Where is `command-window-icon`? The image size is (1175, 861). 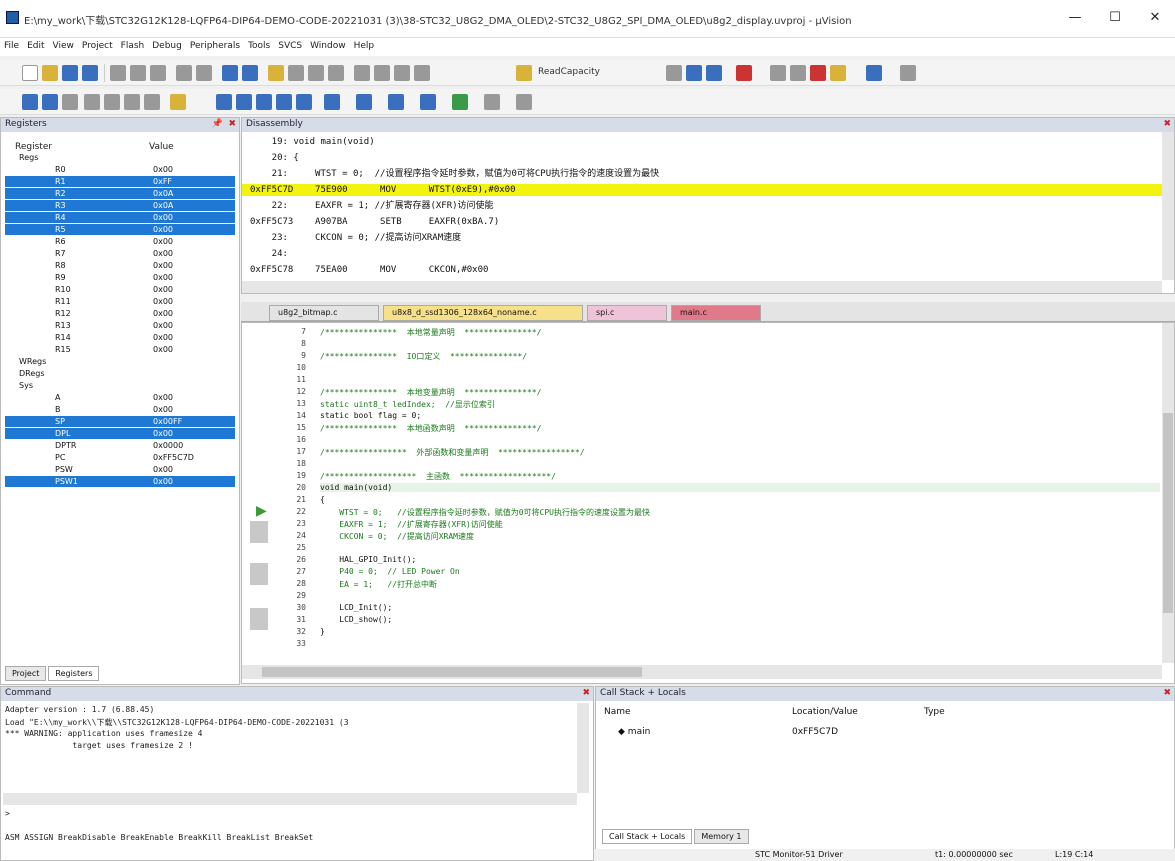
command-window-icon is located at coordinates (224, 102).